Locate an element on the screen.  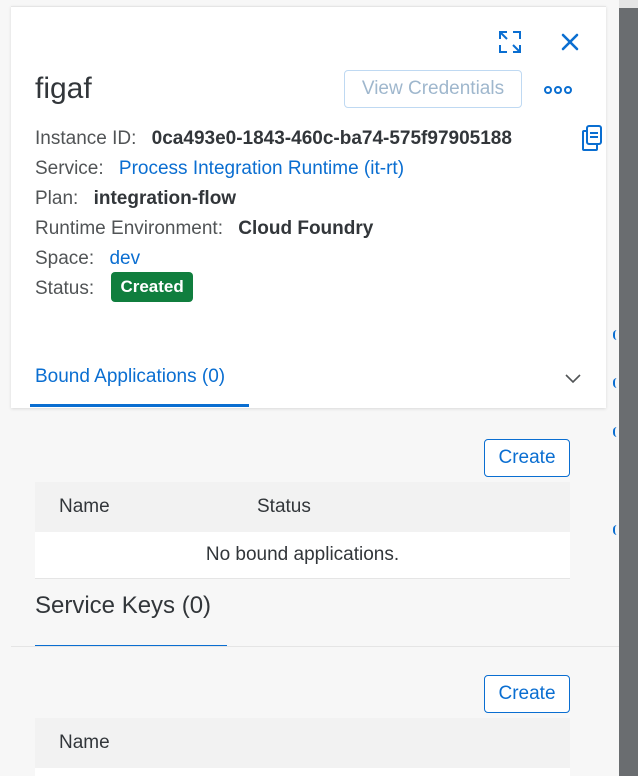
tab-selected-indicator is located at coordinates (139, 405).